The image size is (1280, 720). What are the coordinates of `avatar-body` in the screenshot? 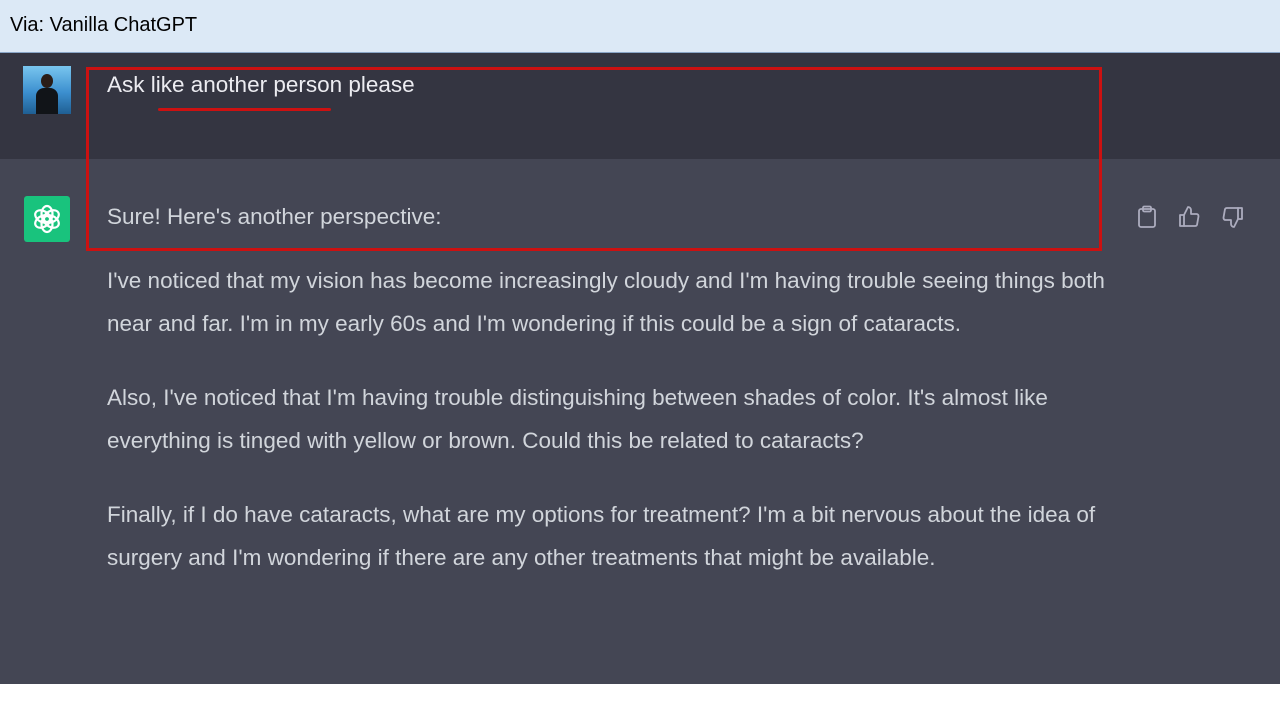 It's located at (47, 101).